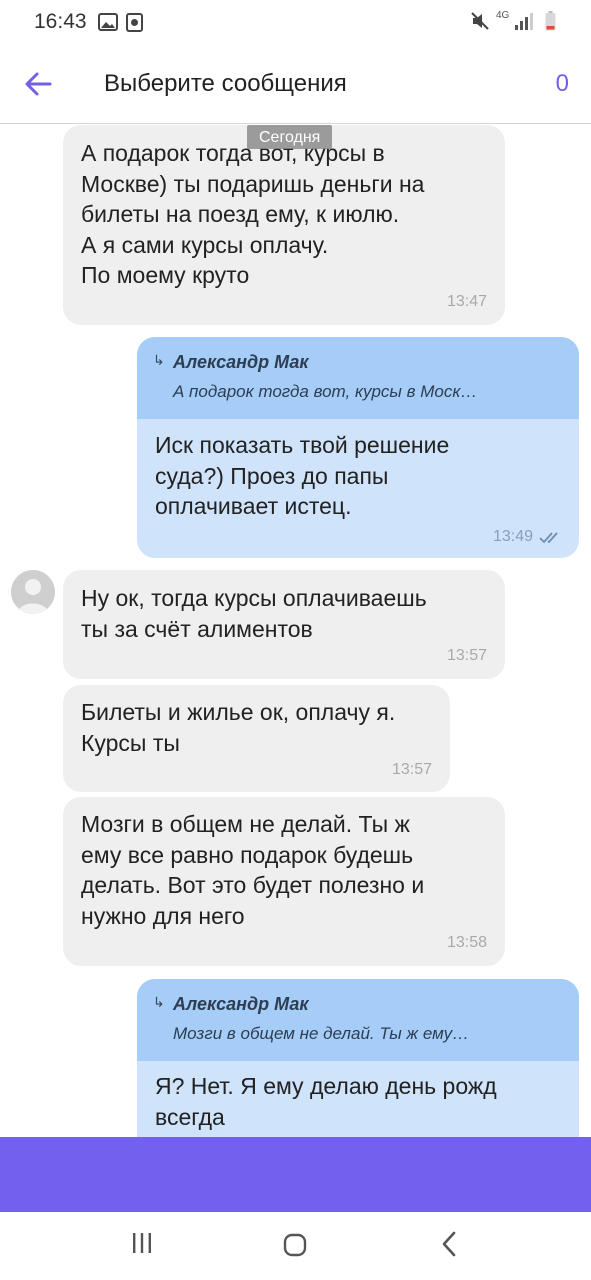 The height and width of the screenshot is (1280, 591). I want to click on network-type-icon: 4G, so click(503, 15).